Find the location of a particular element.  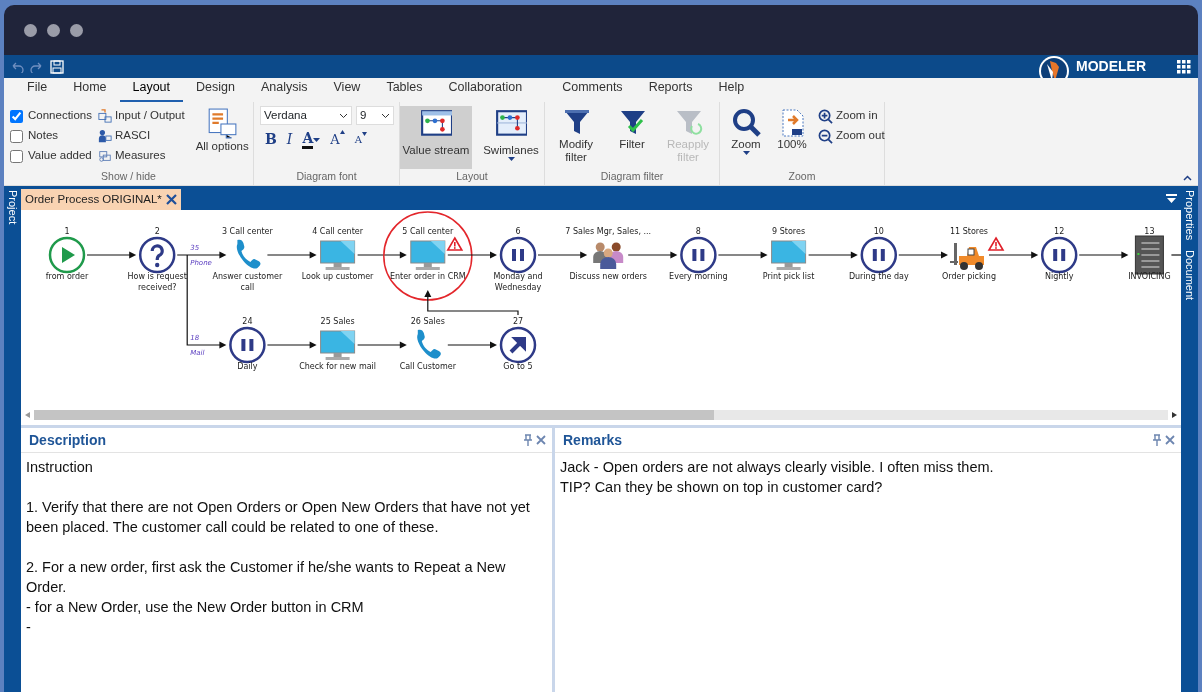

shrink-font-button: A is located at coordinates (360, 139).